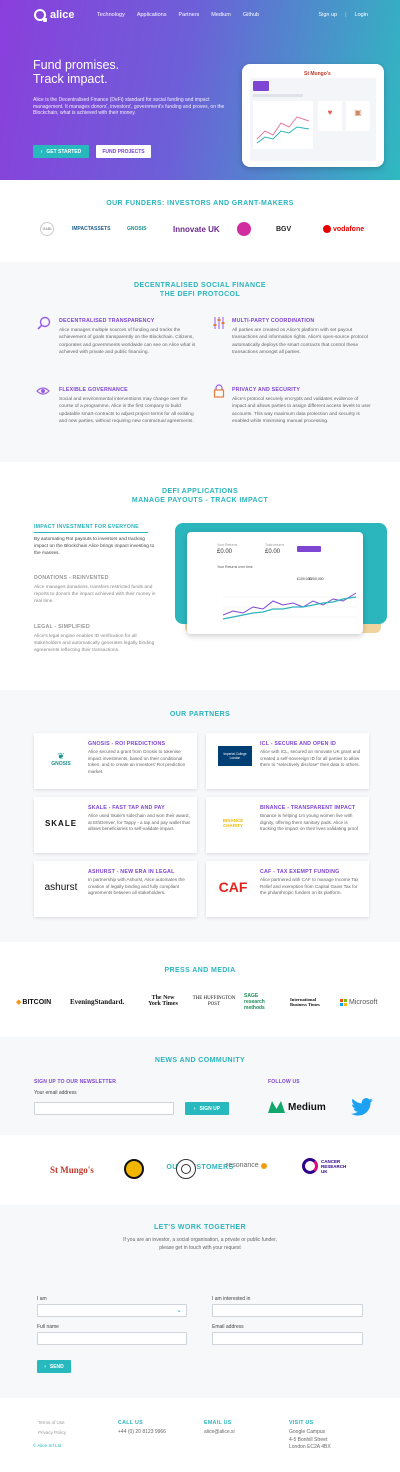 The height and width of the screenshot is (1472, 400). What do you see at coordinates (47, 229) in the screenshot?
I see `gabi-logo: GABI` at bounding box center [47, 229].